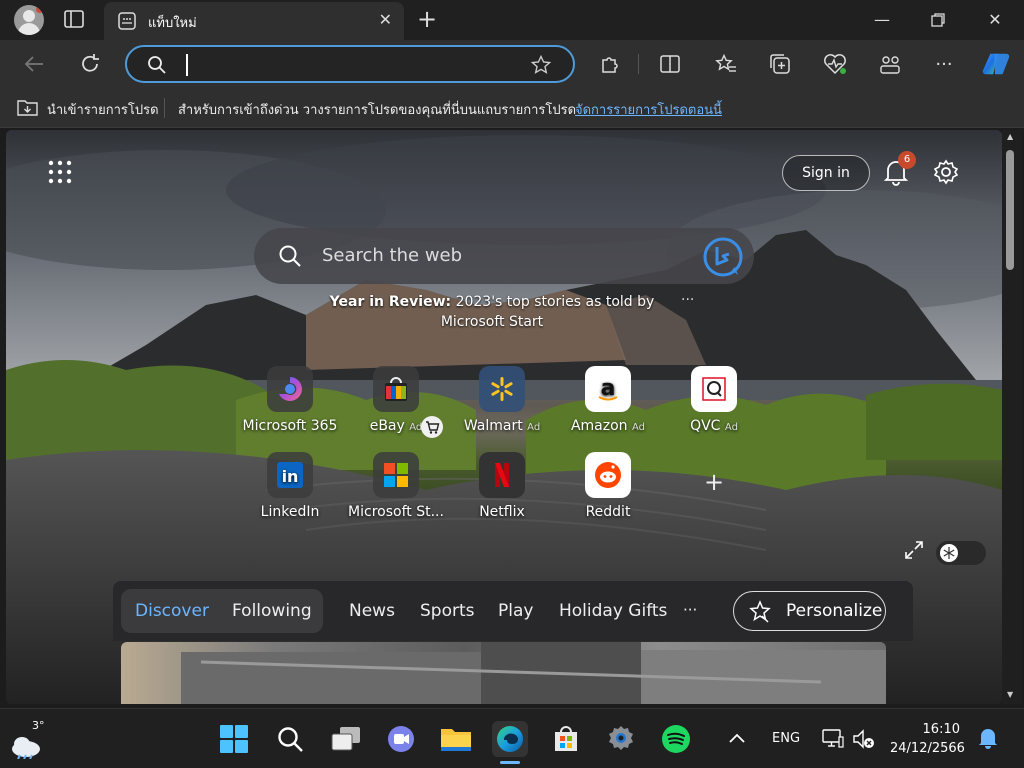 The width and height of the screenshot is (1024, 768). I want to click on maximize-button, so click(938, 20).